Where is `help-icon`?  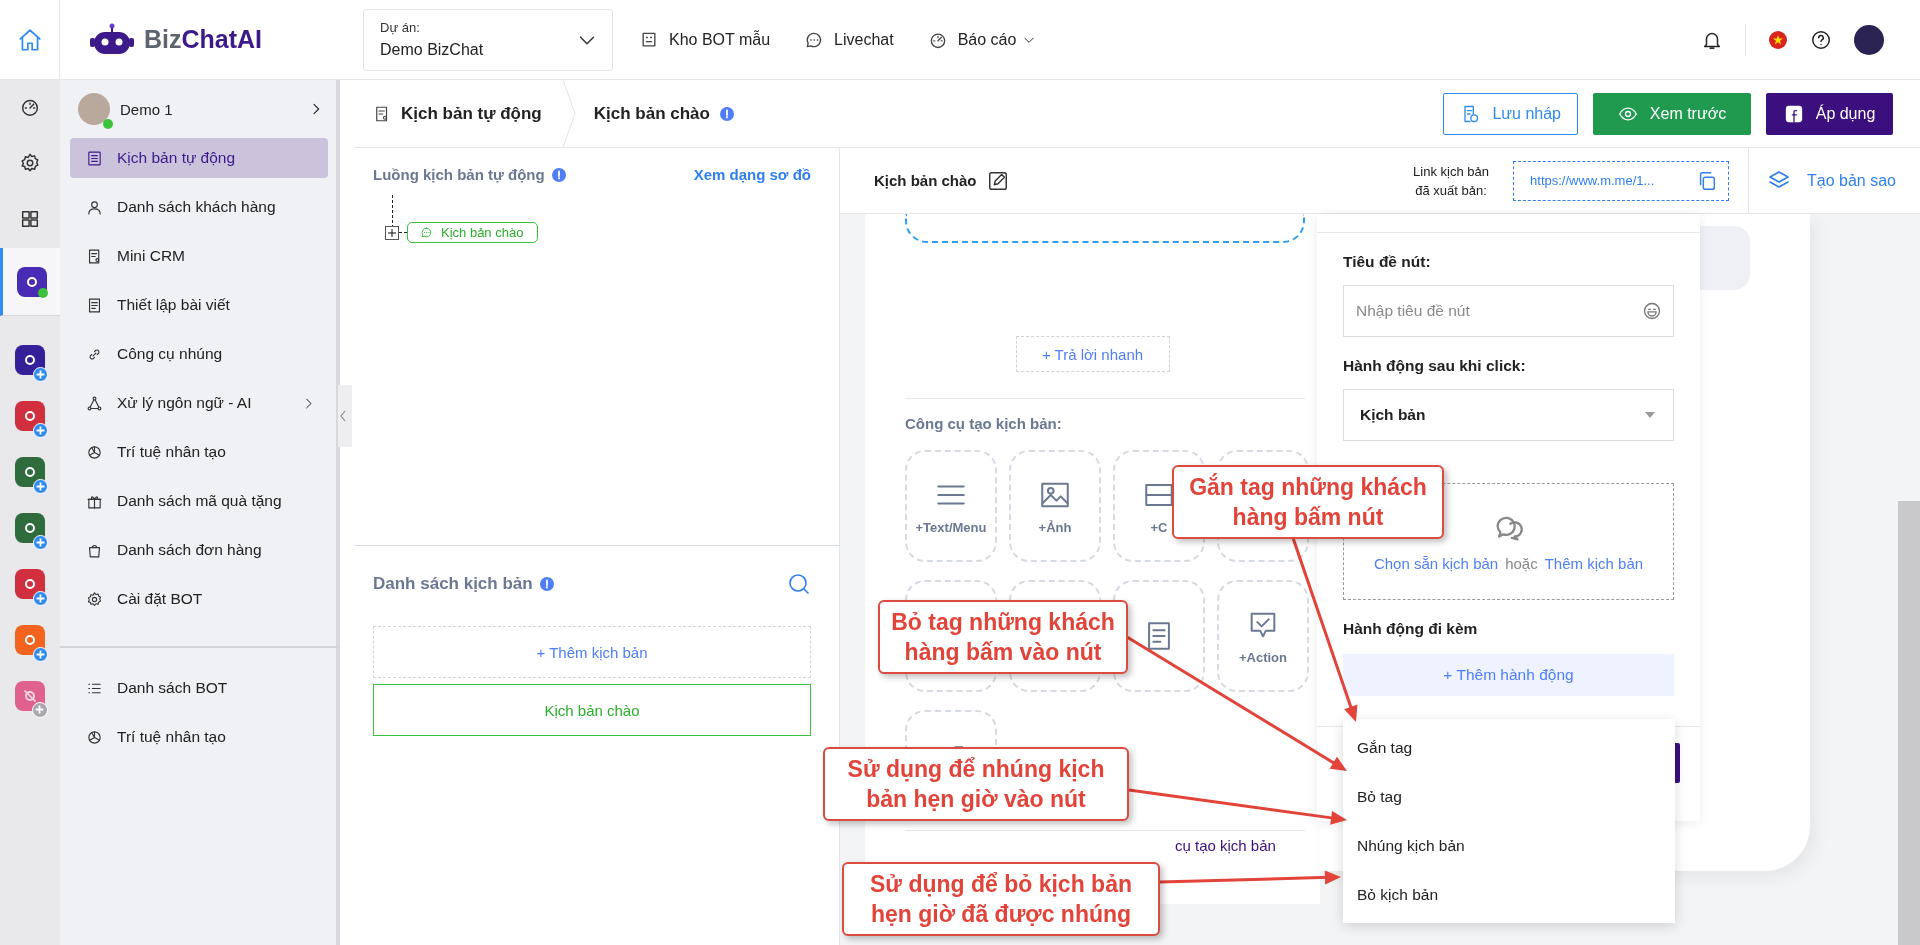 help-icon is located at coordinates (1821, 39).